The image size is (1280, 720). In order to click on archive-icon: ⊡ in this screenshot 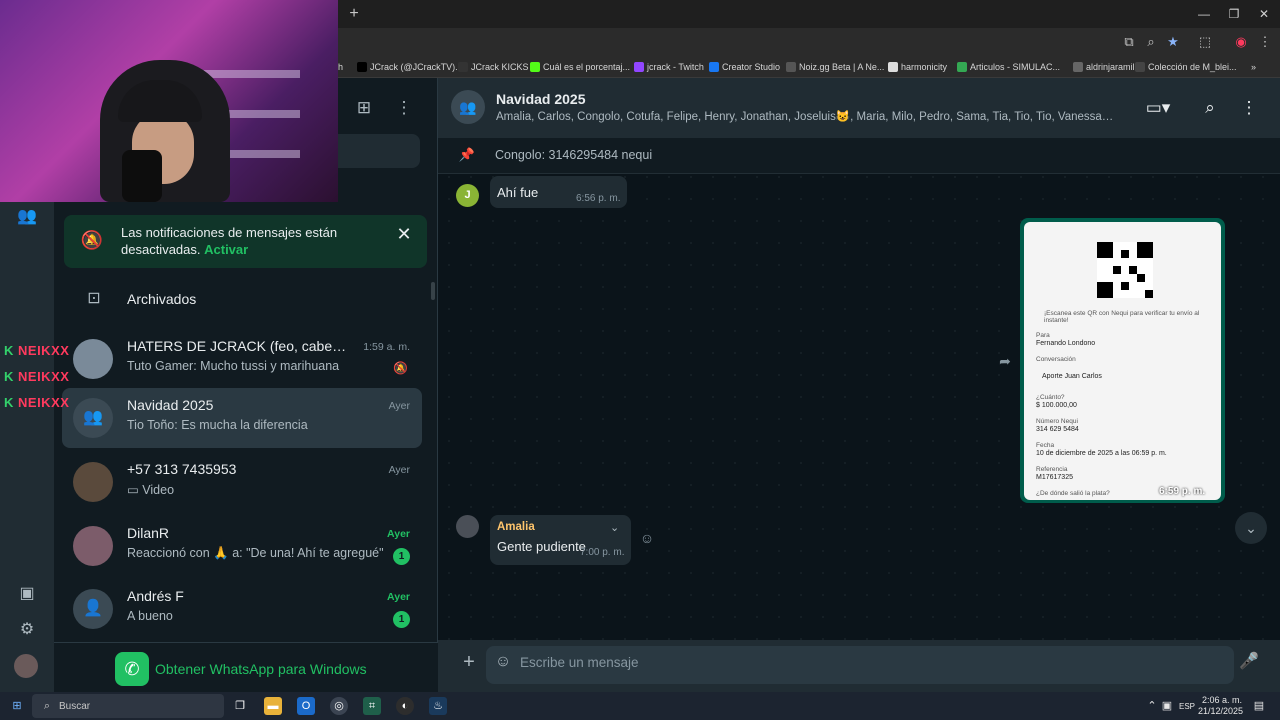, I will do `click(94, 299)`.